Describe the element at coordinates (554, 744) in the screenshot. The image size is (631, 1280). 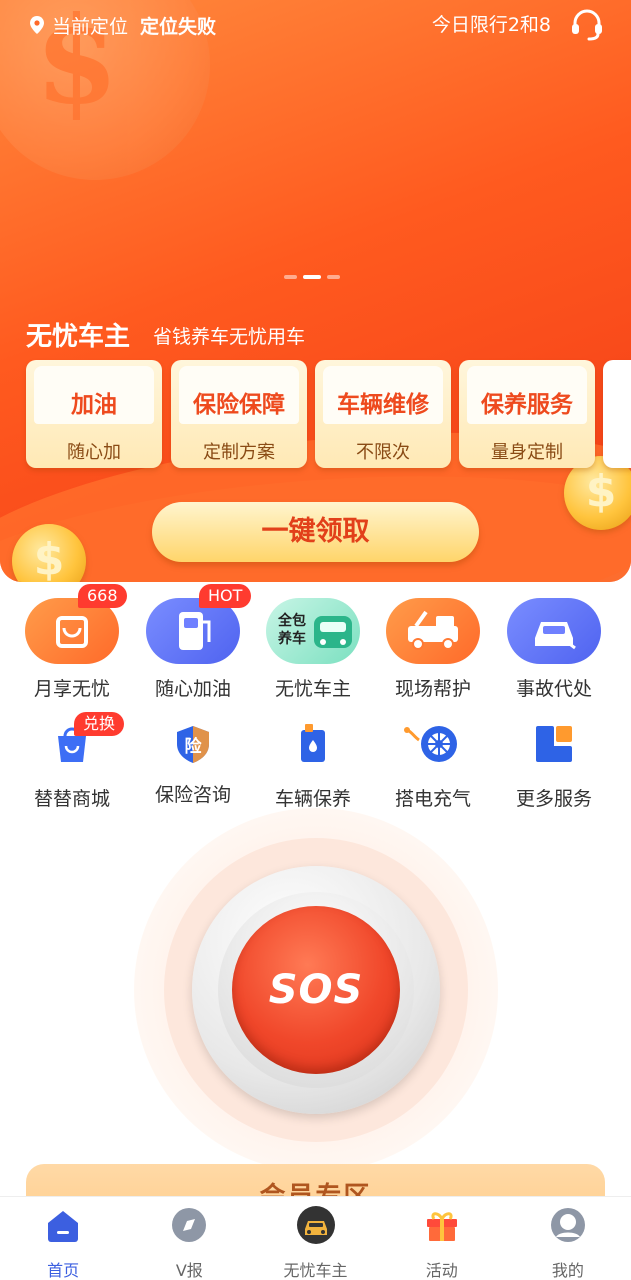
I see `more-grid-icon` at that location.